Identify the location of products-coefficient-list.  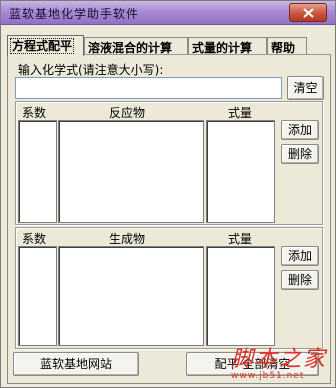
(37, 296).